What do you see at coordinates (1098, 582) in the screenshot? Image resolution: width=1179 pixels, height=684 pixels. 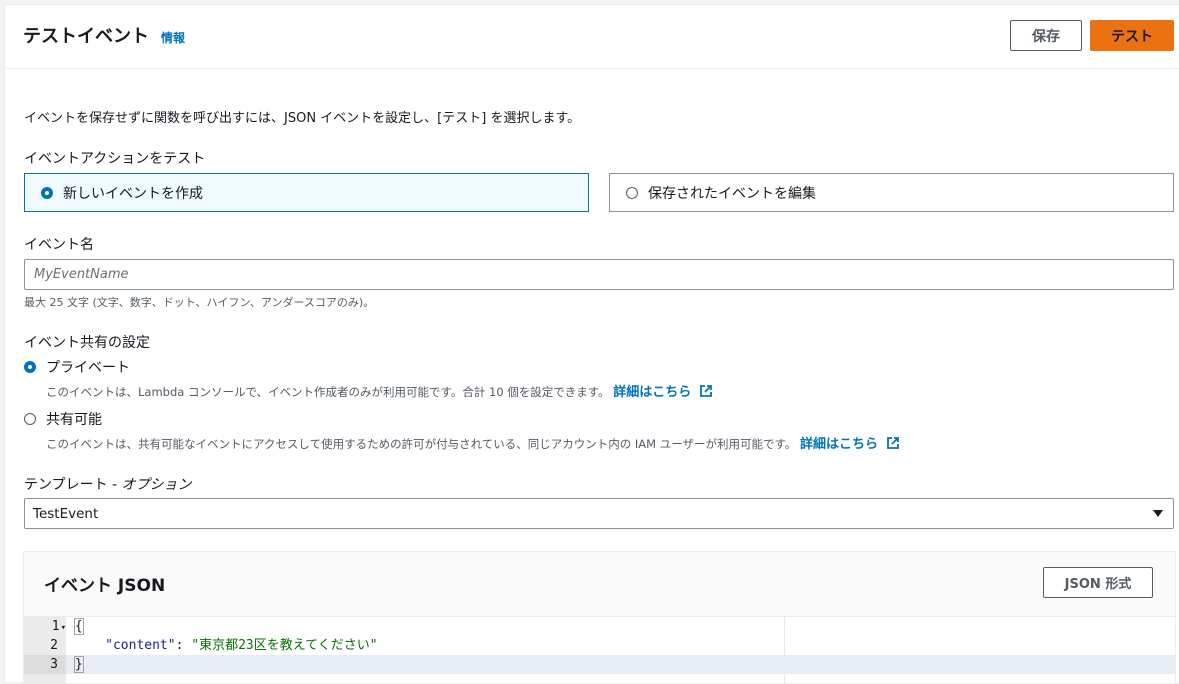 I see `json-format-button: JSON 形式` at bounding box center [1098, 582].